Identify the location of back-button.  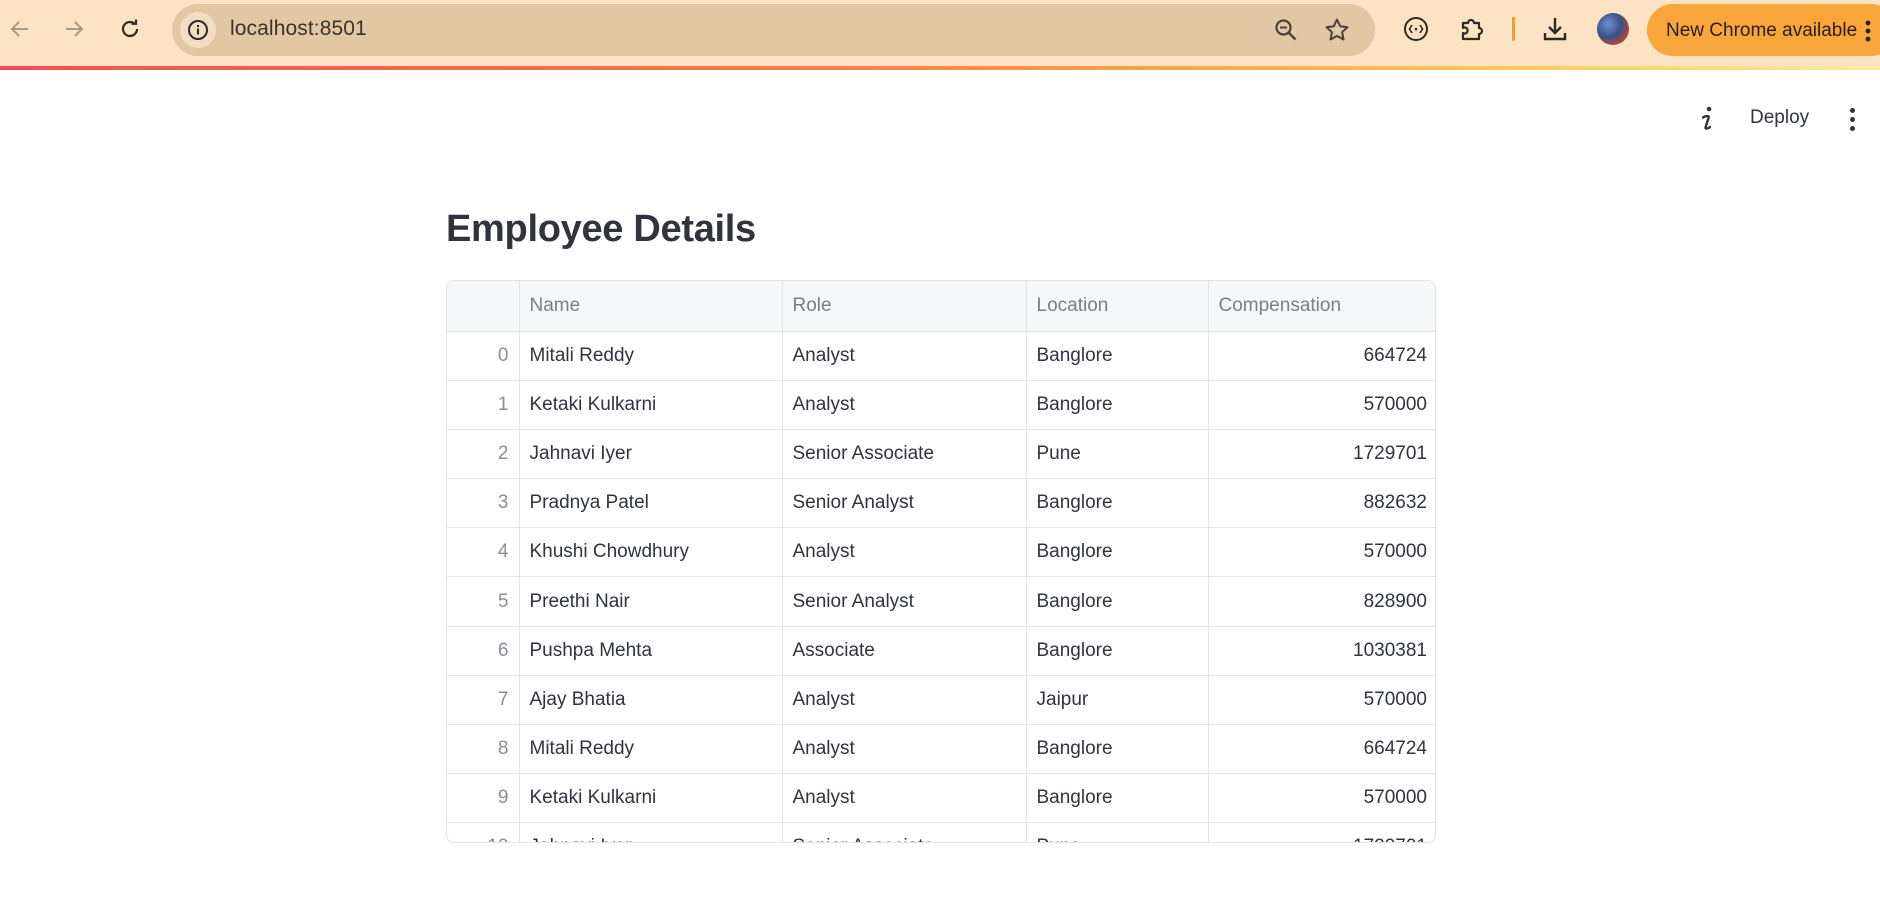
(20, 29).